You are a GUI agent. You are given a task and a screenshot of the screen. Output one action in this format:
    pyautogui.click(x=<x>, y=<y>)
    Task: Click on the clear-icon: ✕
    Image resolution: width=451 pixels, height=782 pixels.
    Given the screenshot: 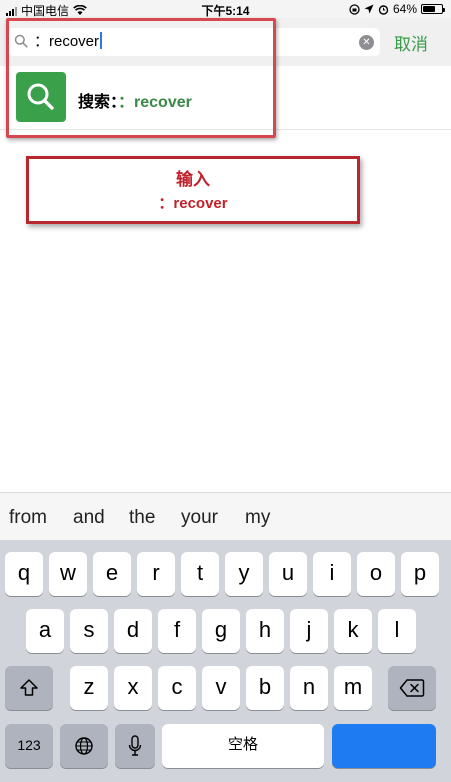 What is the action you would take?
    pyautogui.click(x=366, y=42)
    